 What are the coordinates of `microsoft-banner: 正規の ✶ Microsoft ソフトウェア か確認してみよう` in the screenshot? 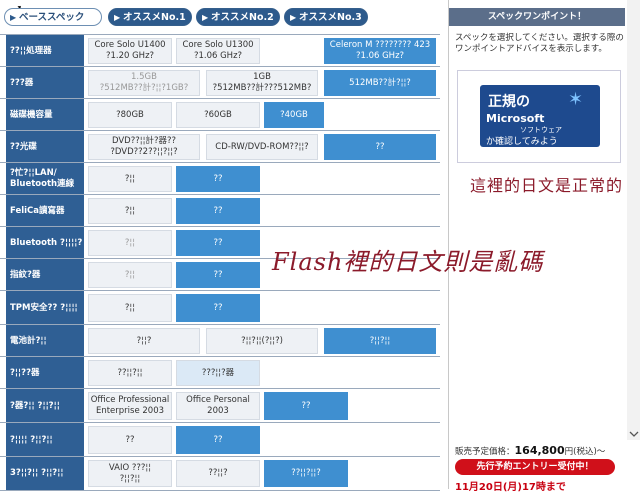 It's located at (539, 116).